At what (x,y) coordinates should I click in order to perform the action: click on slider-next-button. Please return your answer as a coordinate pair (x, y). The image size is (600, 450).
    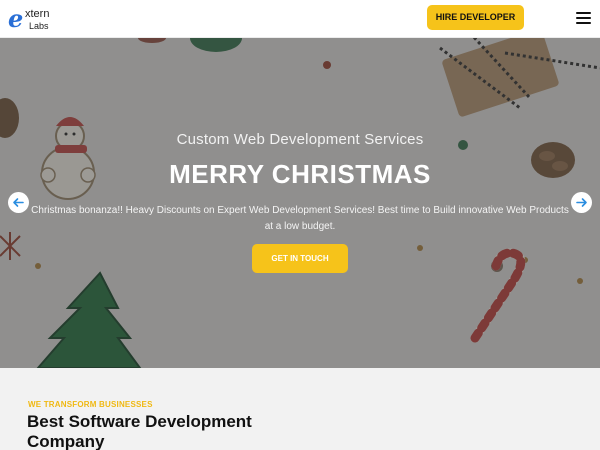
    Looking at the image, I should click on (581, 202).